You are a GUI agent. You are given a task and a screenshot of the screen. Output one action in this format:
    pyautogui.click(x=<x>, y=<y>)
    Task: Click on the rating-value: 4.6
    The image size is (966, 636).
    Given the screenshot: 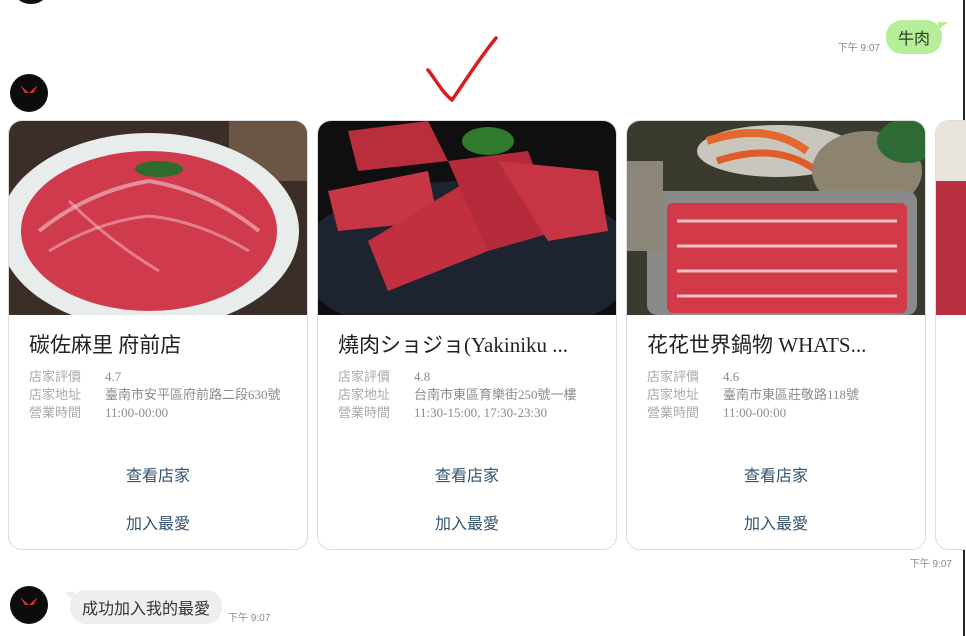 What is the action you would take?
    pyautogui.click(x=731, y=376)
    